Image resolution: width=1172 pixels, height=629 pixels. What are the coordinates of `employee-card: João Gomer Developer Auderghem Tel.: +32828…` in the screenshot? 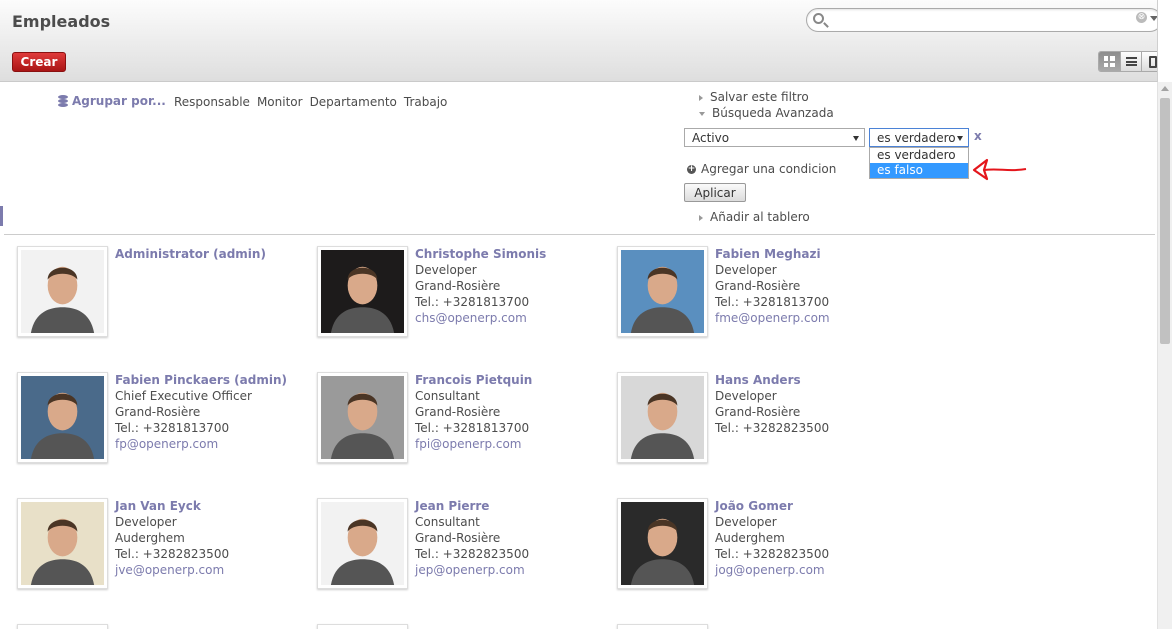 It's located at (767, 561).